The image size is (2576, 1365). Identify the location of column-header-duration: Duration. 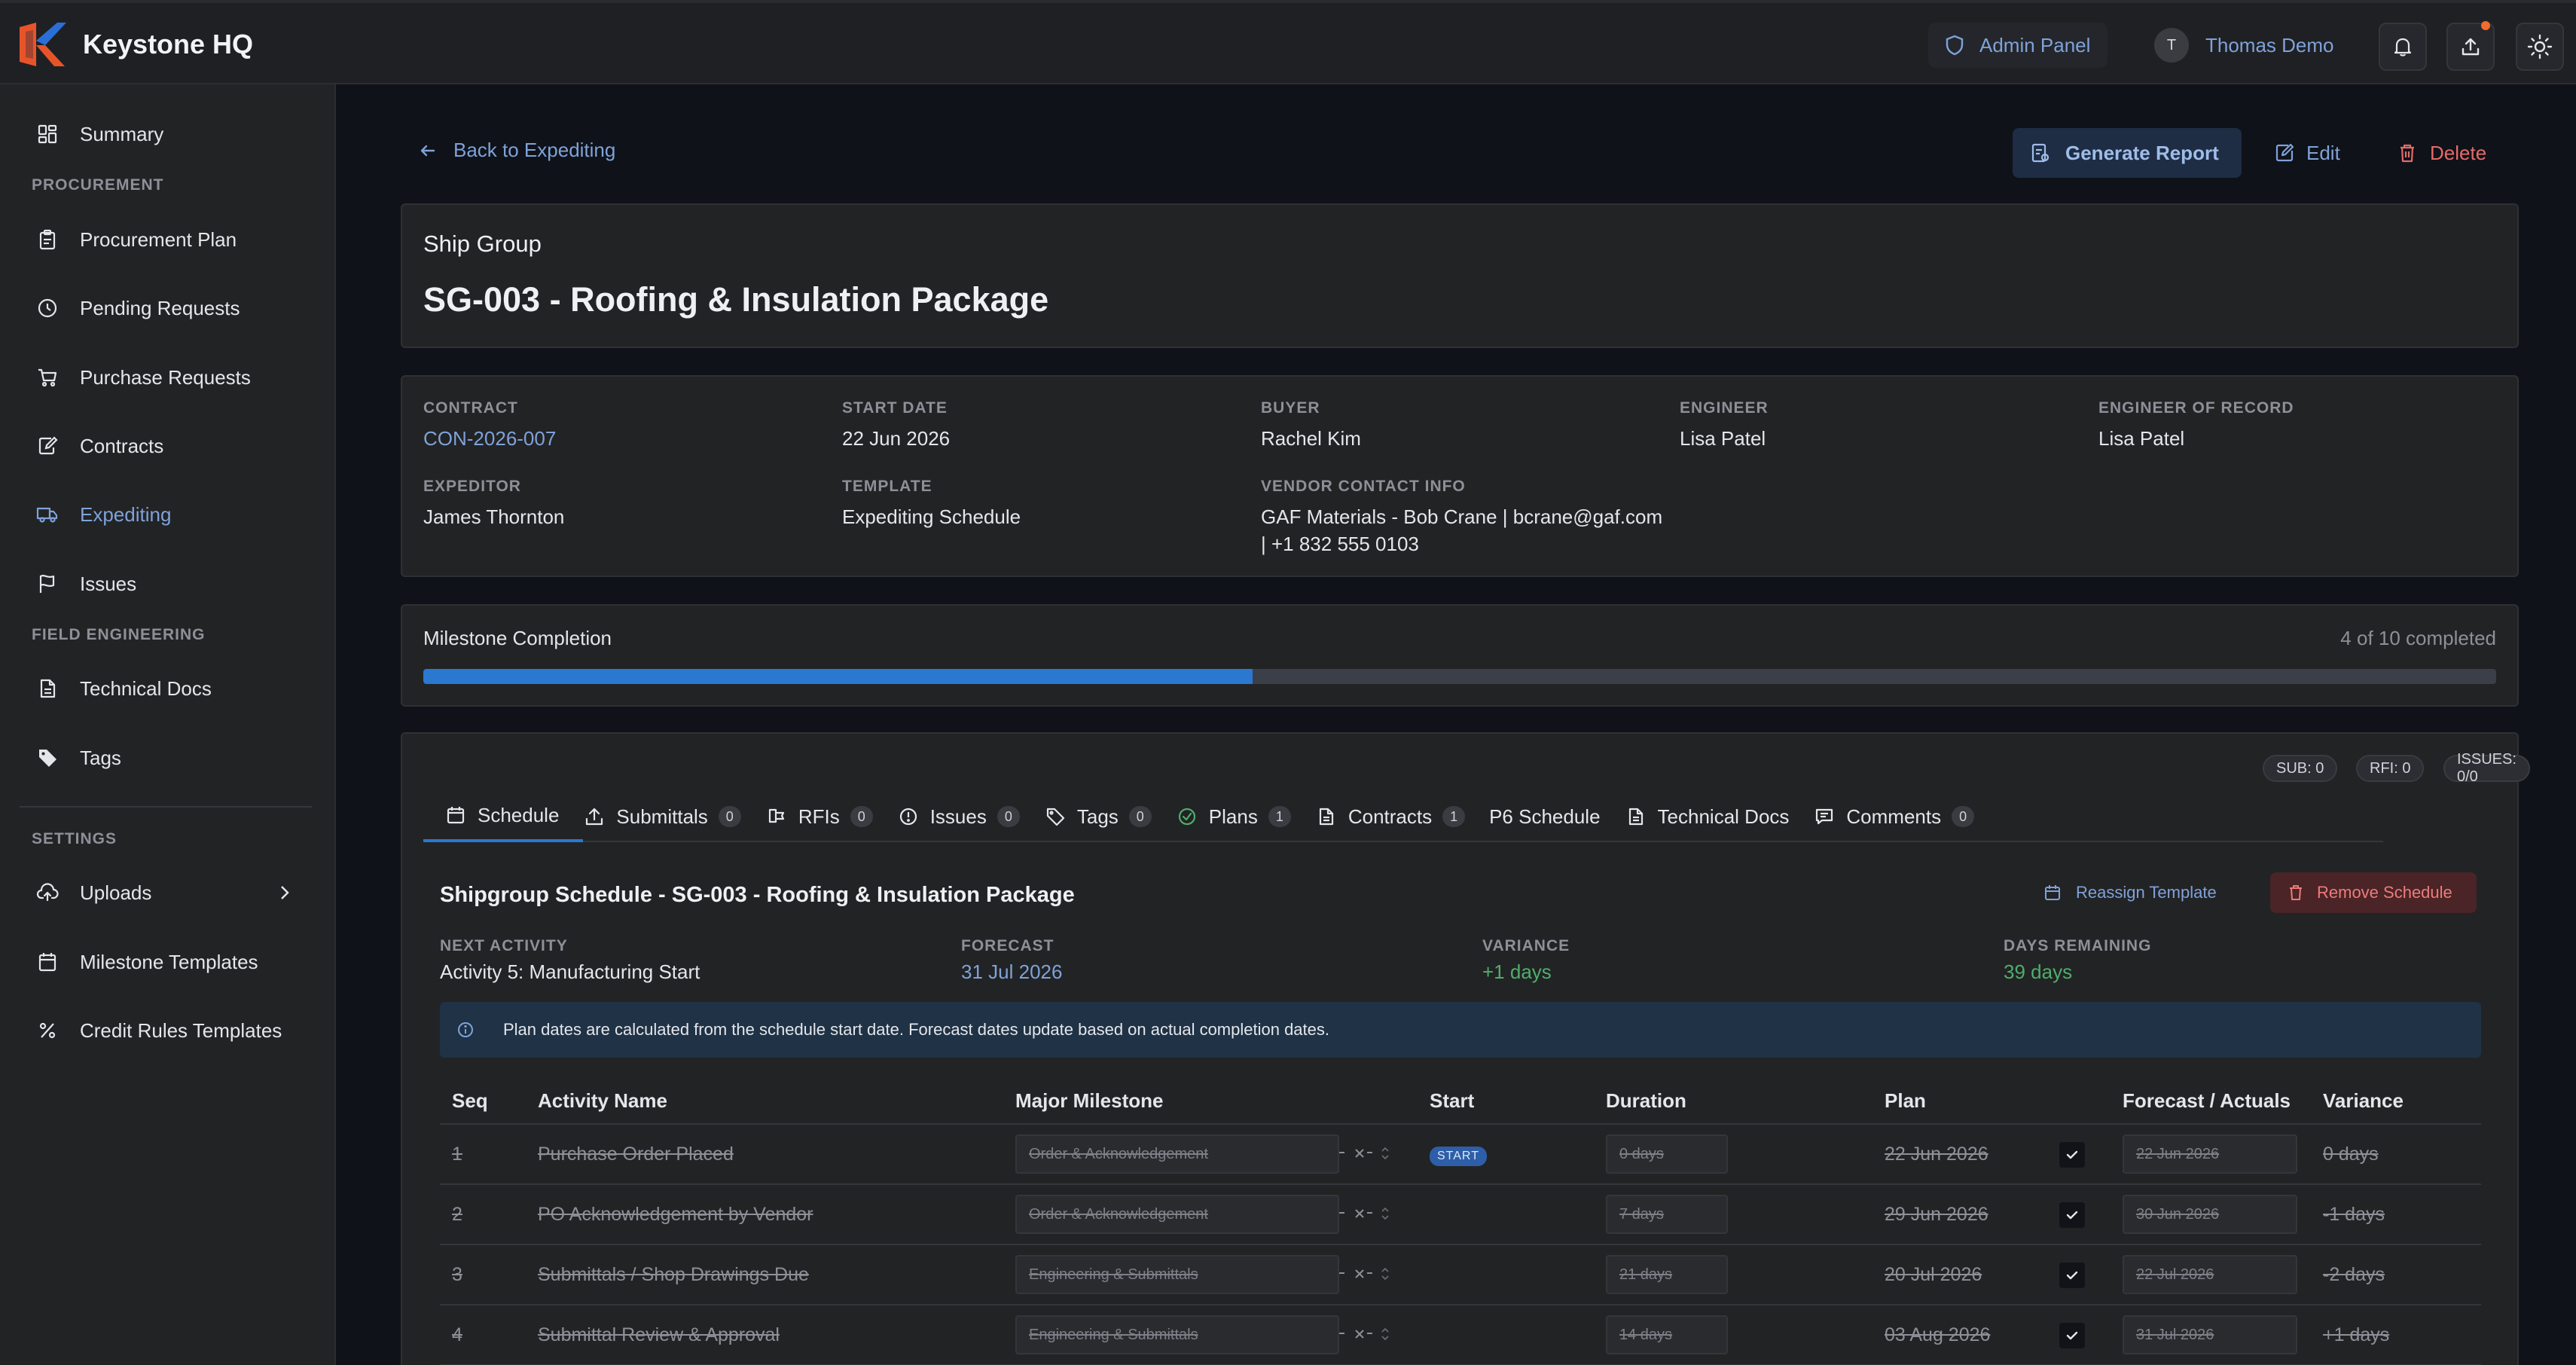
(1746, 1102).